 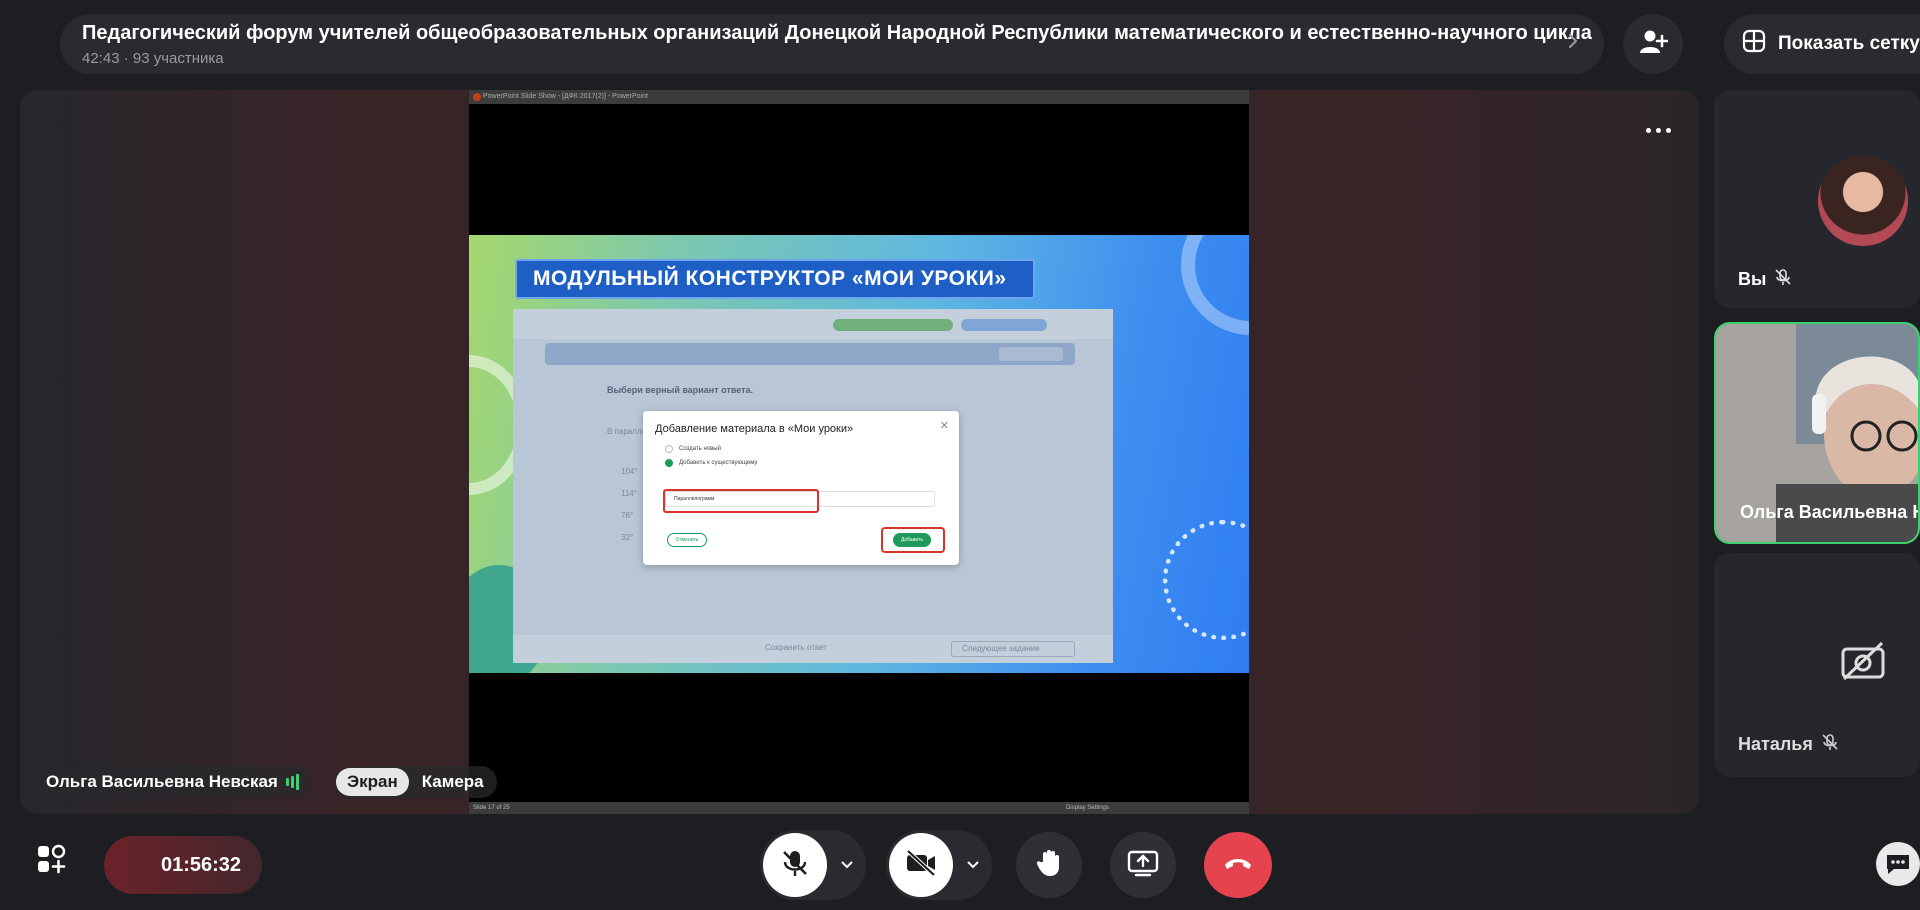 What do you see at coordinates (183, 865) in the screenshot?
I see `recording-timer: 01:56:32` at bounding box center [183, 865].